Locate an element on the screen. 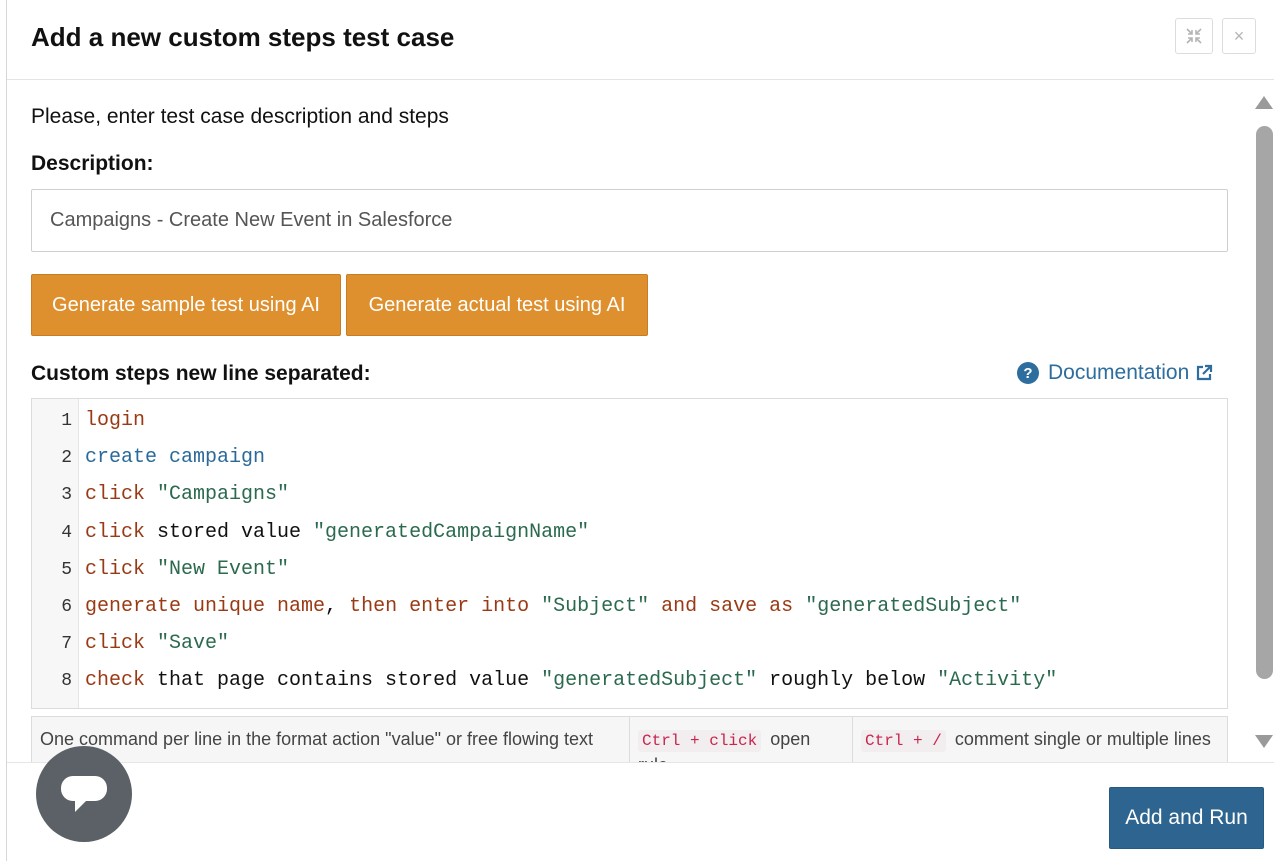 The image size is (1274, 861). code-line: 3 click "Campaigns" is located at coordinates (629, 495).